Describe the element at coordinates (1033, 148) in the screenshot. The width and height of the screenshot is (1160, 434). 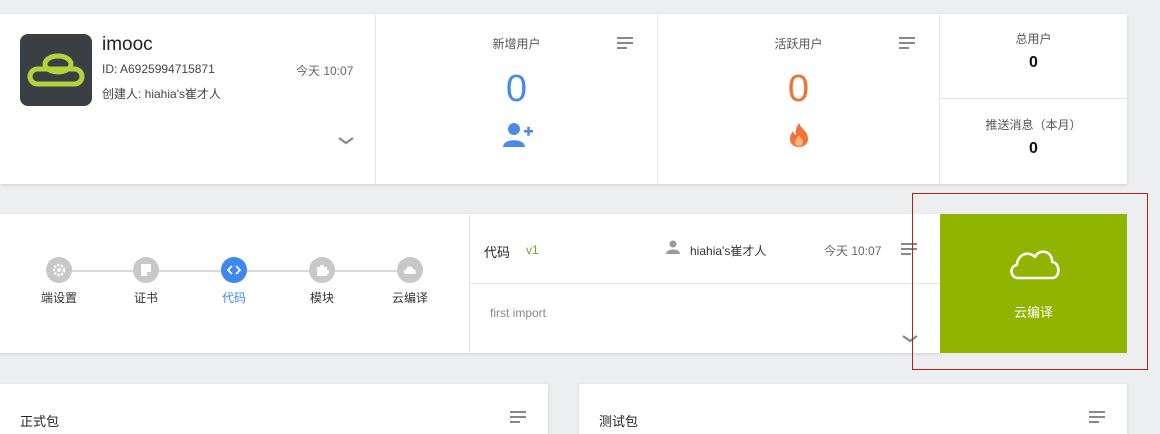
I see `push-messages-value: 0` at that location.